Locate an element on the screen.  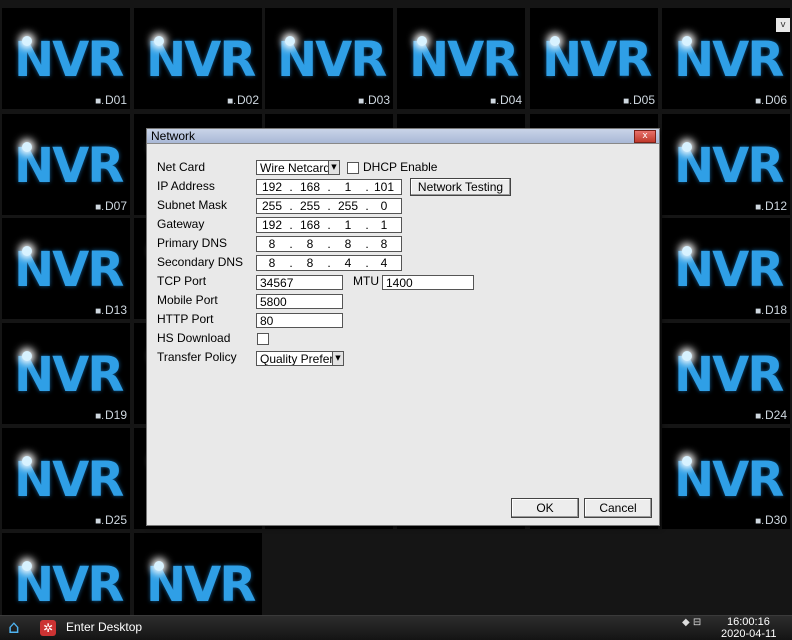
camera-tile: NVR ■.D02 is located at coordinates (198, 58).